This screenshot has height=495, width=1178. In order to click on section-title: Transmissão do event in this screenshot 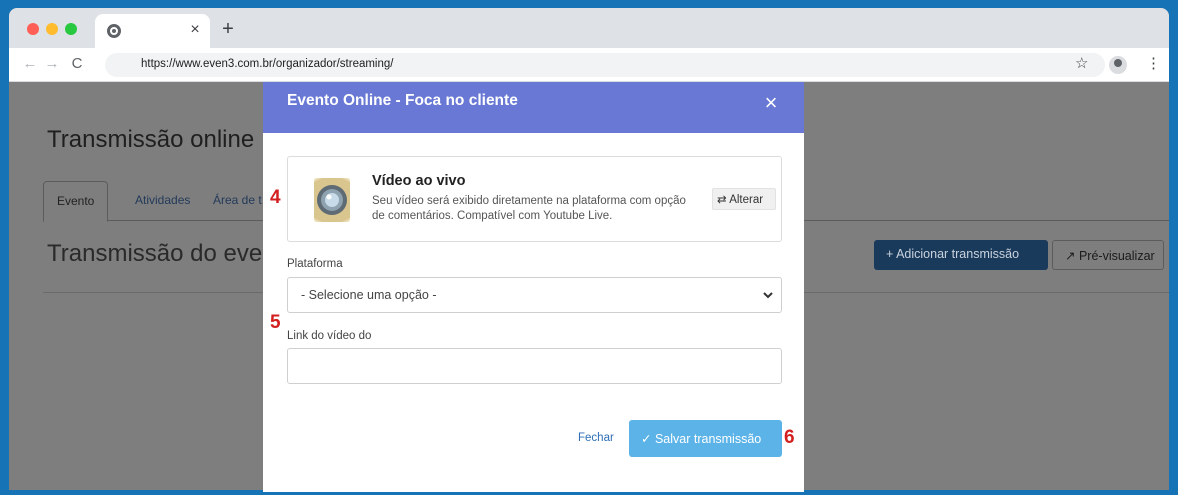, I will do `click(165, 253)`.